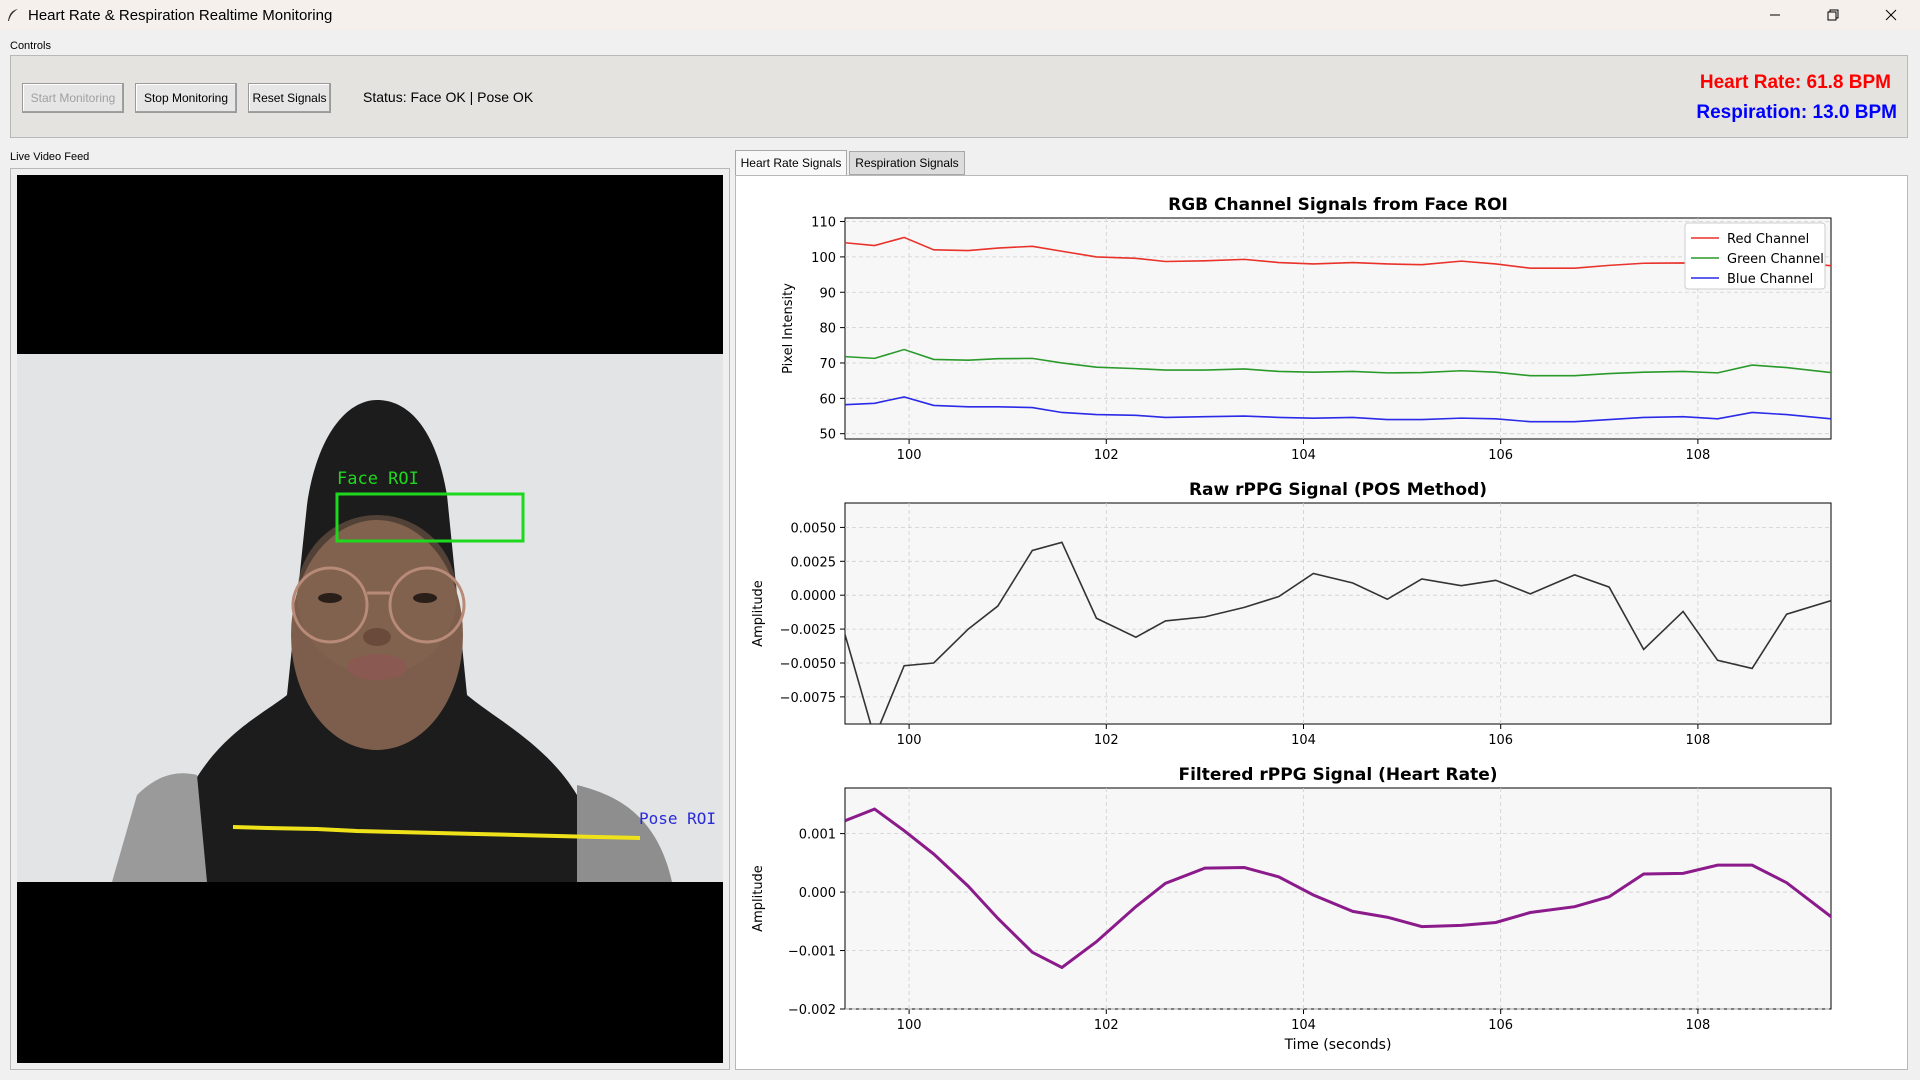  I want to click on respiration-readout: Respiration: 13.0 BPM, so click(1796, 112).